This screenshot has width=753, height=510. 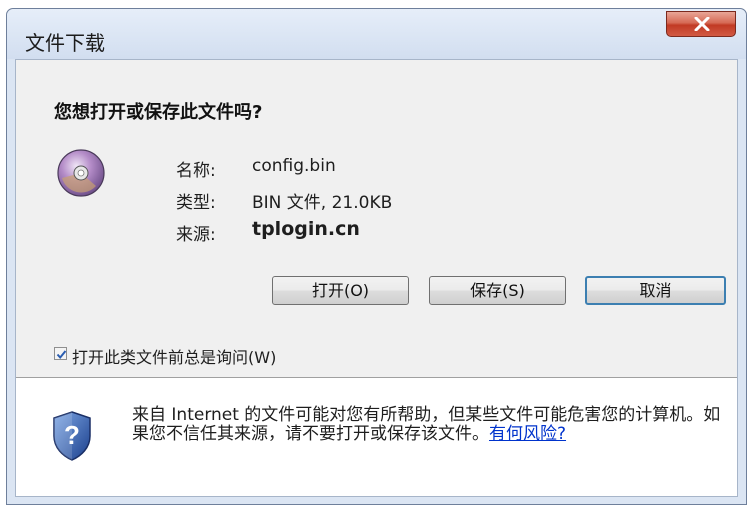 I want to click on checkmark-icon, so click(x=61, y=355).